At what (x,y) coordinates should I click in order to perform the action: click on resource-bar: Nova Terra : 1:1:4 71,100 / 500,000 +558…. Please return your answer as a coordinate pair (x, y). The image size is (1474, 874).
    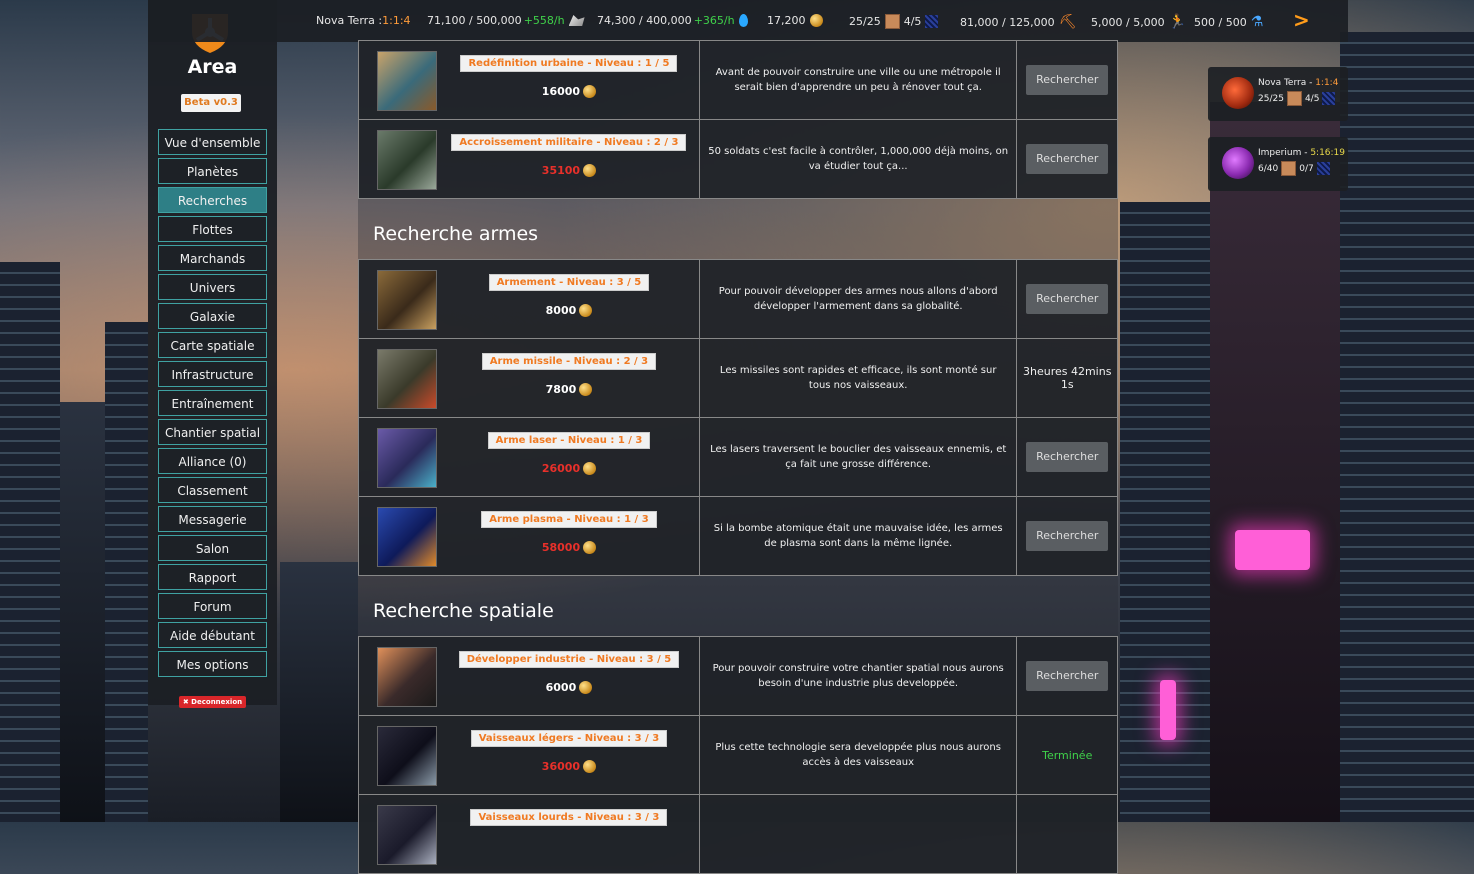
    Looking at the image, I should click on (748, 21).